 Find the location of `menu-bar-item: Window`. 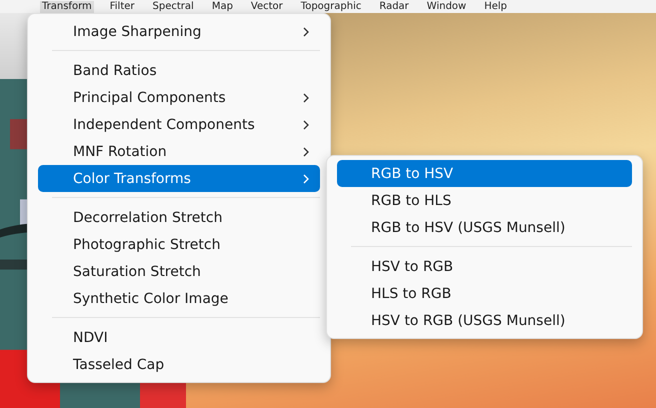

menu-bar-item: Window is located at coordinates (446, 6).